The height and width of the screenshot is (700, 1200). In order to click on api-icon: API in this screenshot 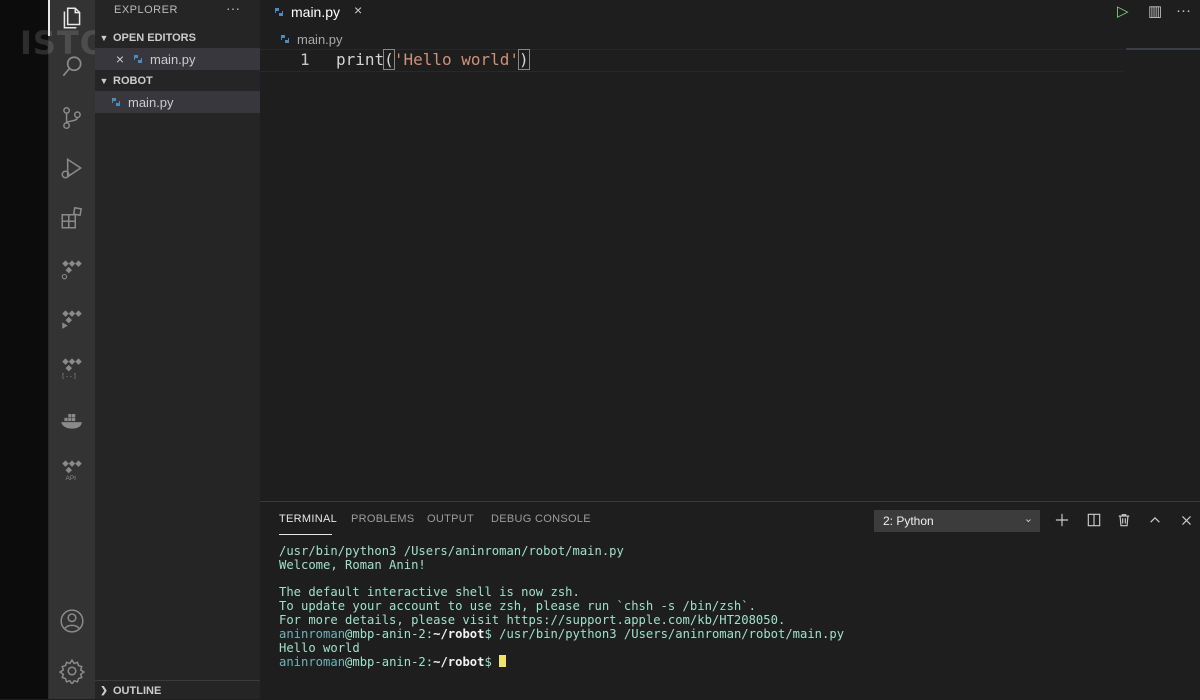, I will do `click(72, 469)`.